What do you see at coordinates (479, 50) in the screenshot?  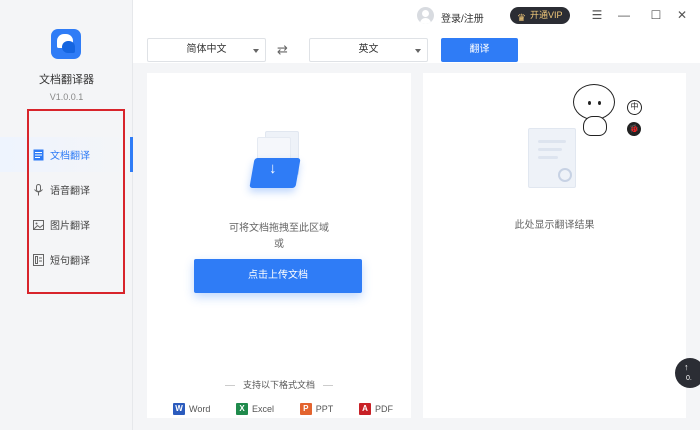 I see `translate-button: 翻译` at bounding box center [479, 50].